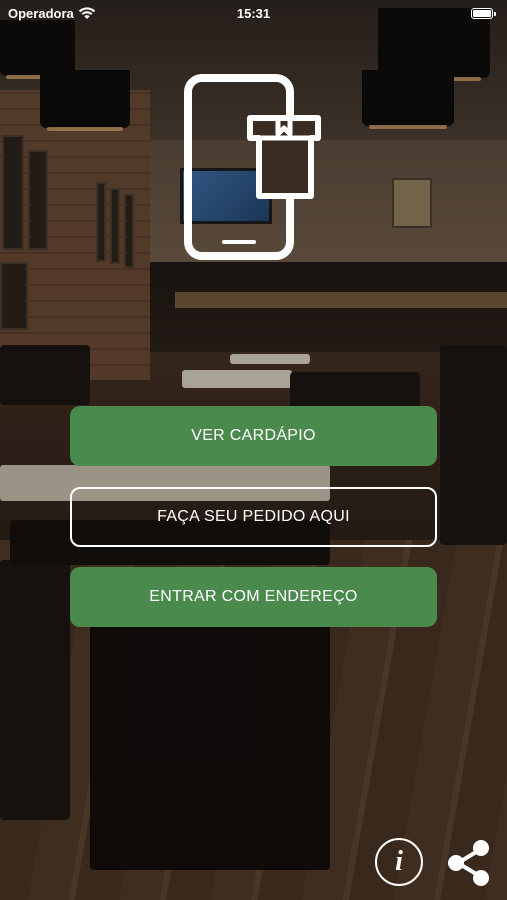  What do you see at coordinates (252, 167) in the screenshot?
I see `phone-with-takeout-bag-icon` at bounding box center [252, 167].